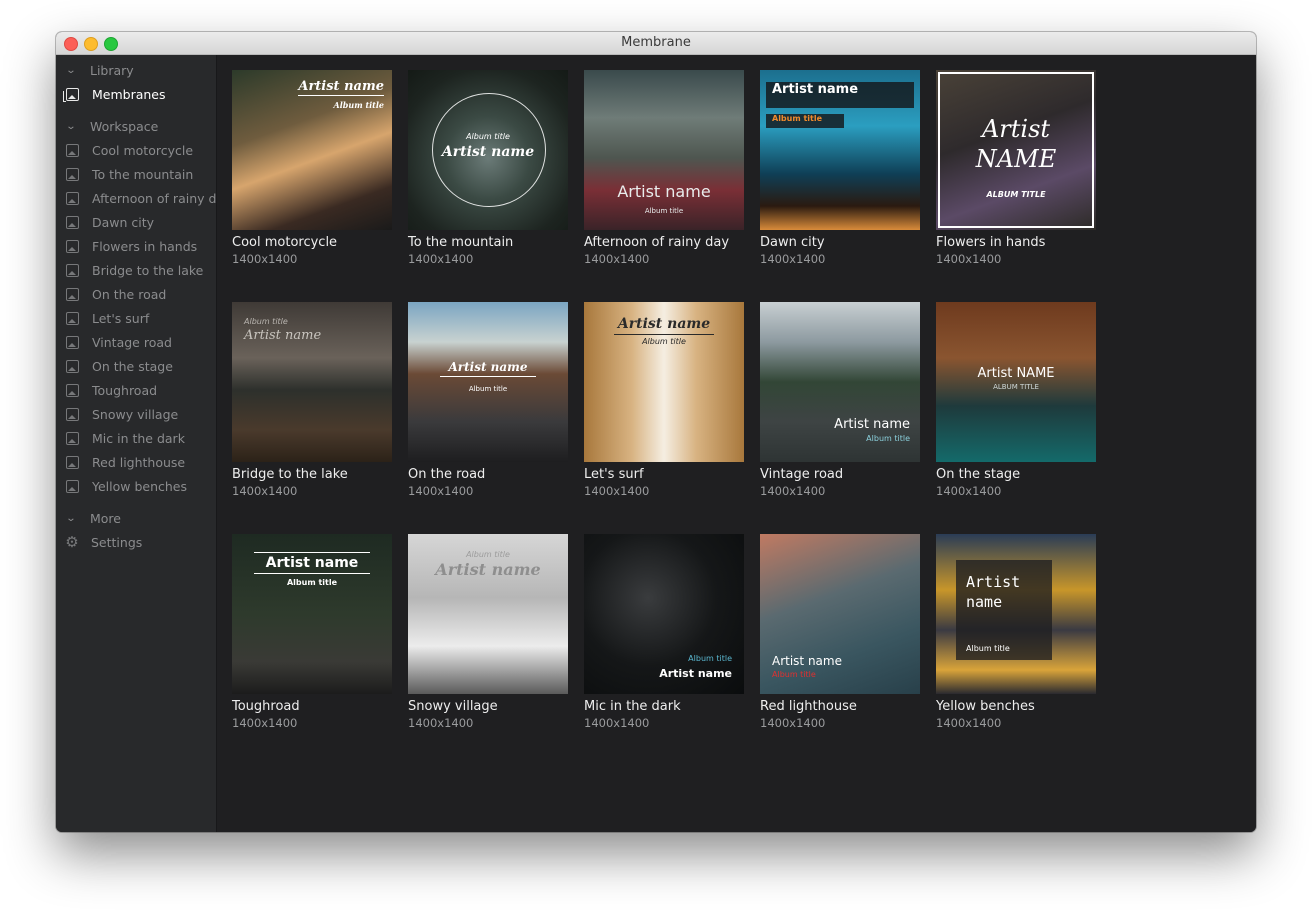  I want to click on card-title: Snowy village, so click(453, 706).